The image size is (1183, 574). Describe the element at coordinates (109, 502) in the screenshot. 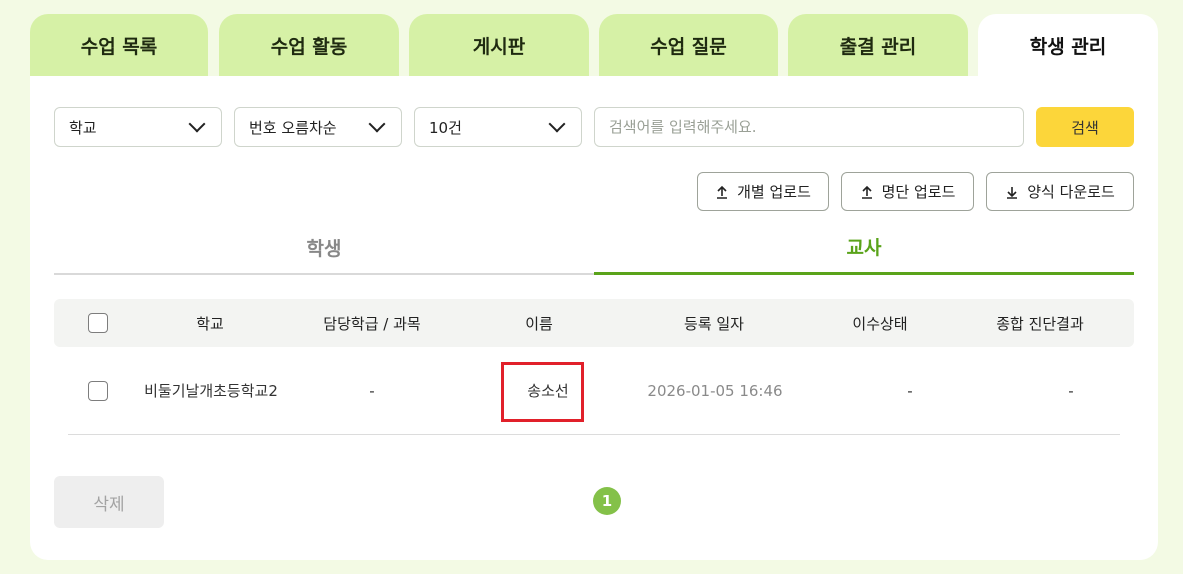

I see `delete-button: 삭제` at that location.